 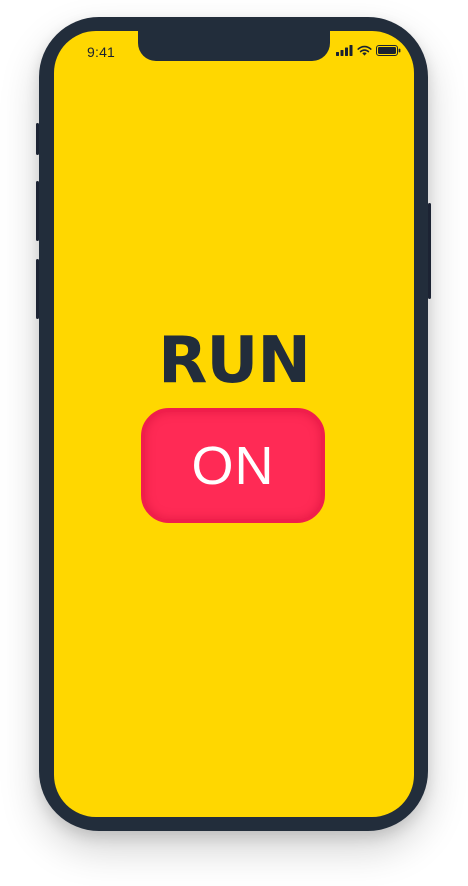 I want to click on on-toggle-button: ON, so click(x=233, y=465).